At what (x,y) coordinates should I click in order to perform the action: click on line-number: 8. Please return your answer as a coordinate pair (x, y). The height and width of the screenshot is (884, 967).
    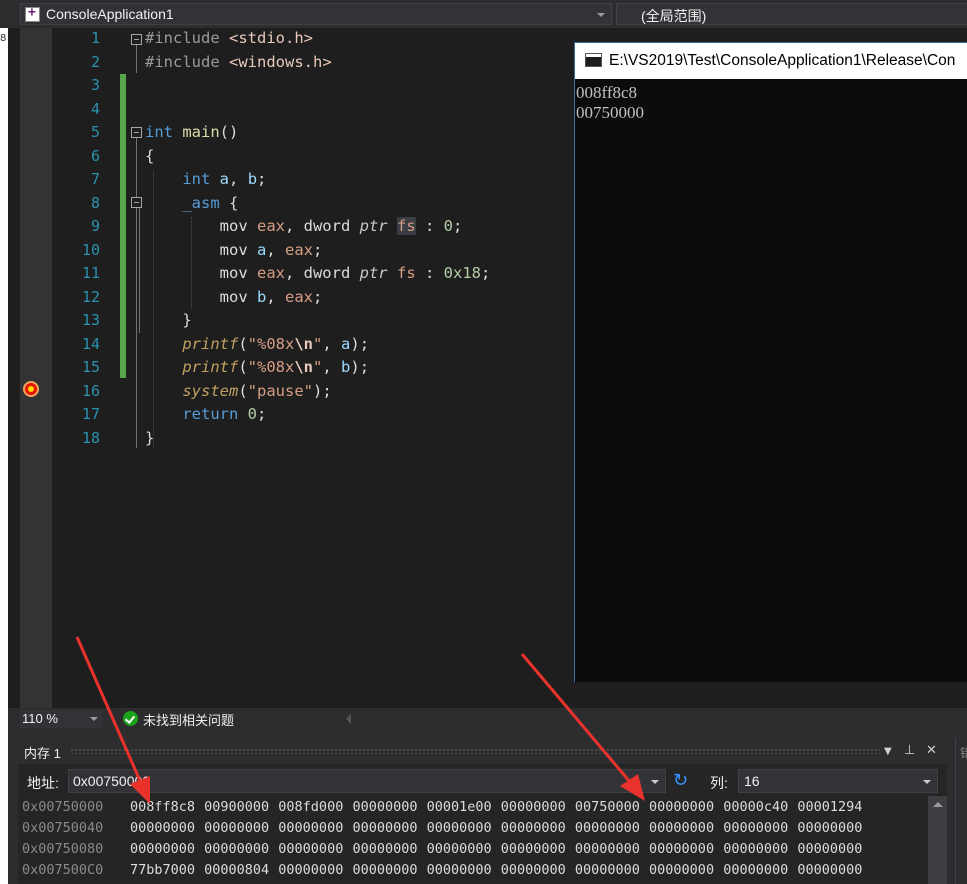
    Looking at the image, I should click on (95, 202).